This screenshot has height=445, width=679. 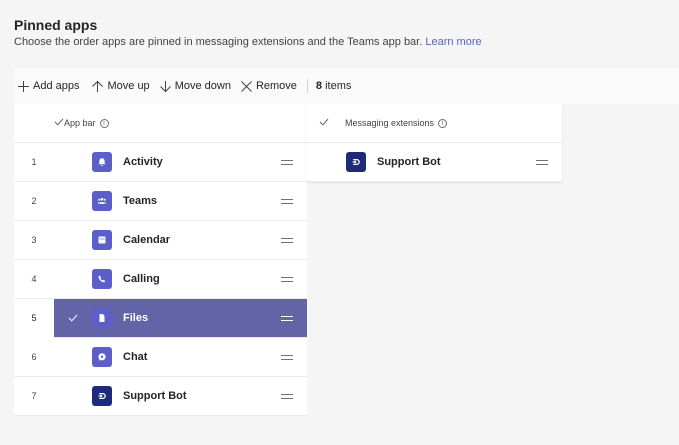 I want to click on app-bar-header: App bar i, so click(x=160, y=123).